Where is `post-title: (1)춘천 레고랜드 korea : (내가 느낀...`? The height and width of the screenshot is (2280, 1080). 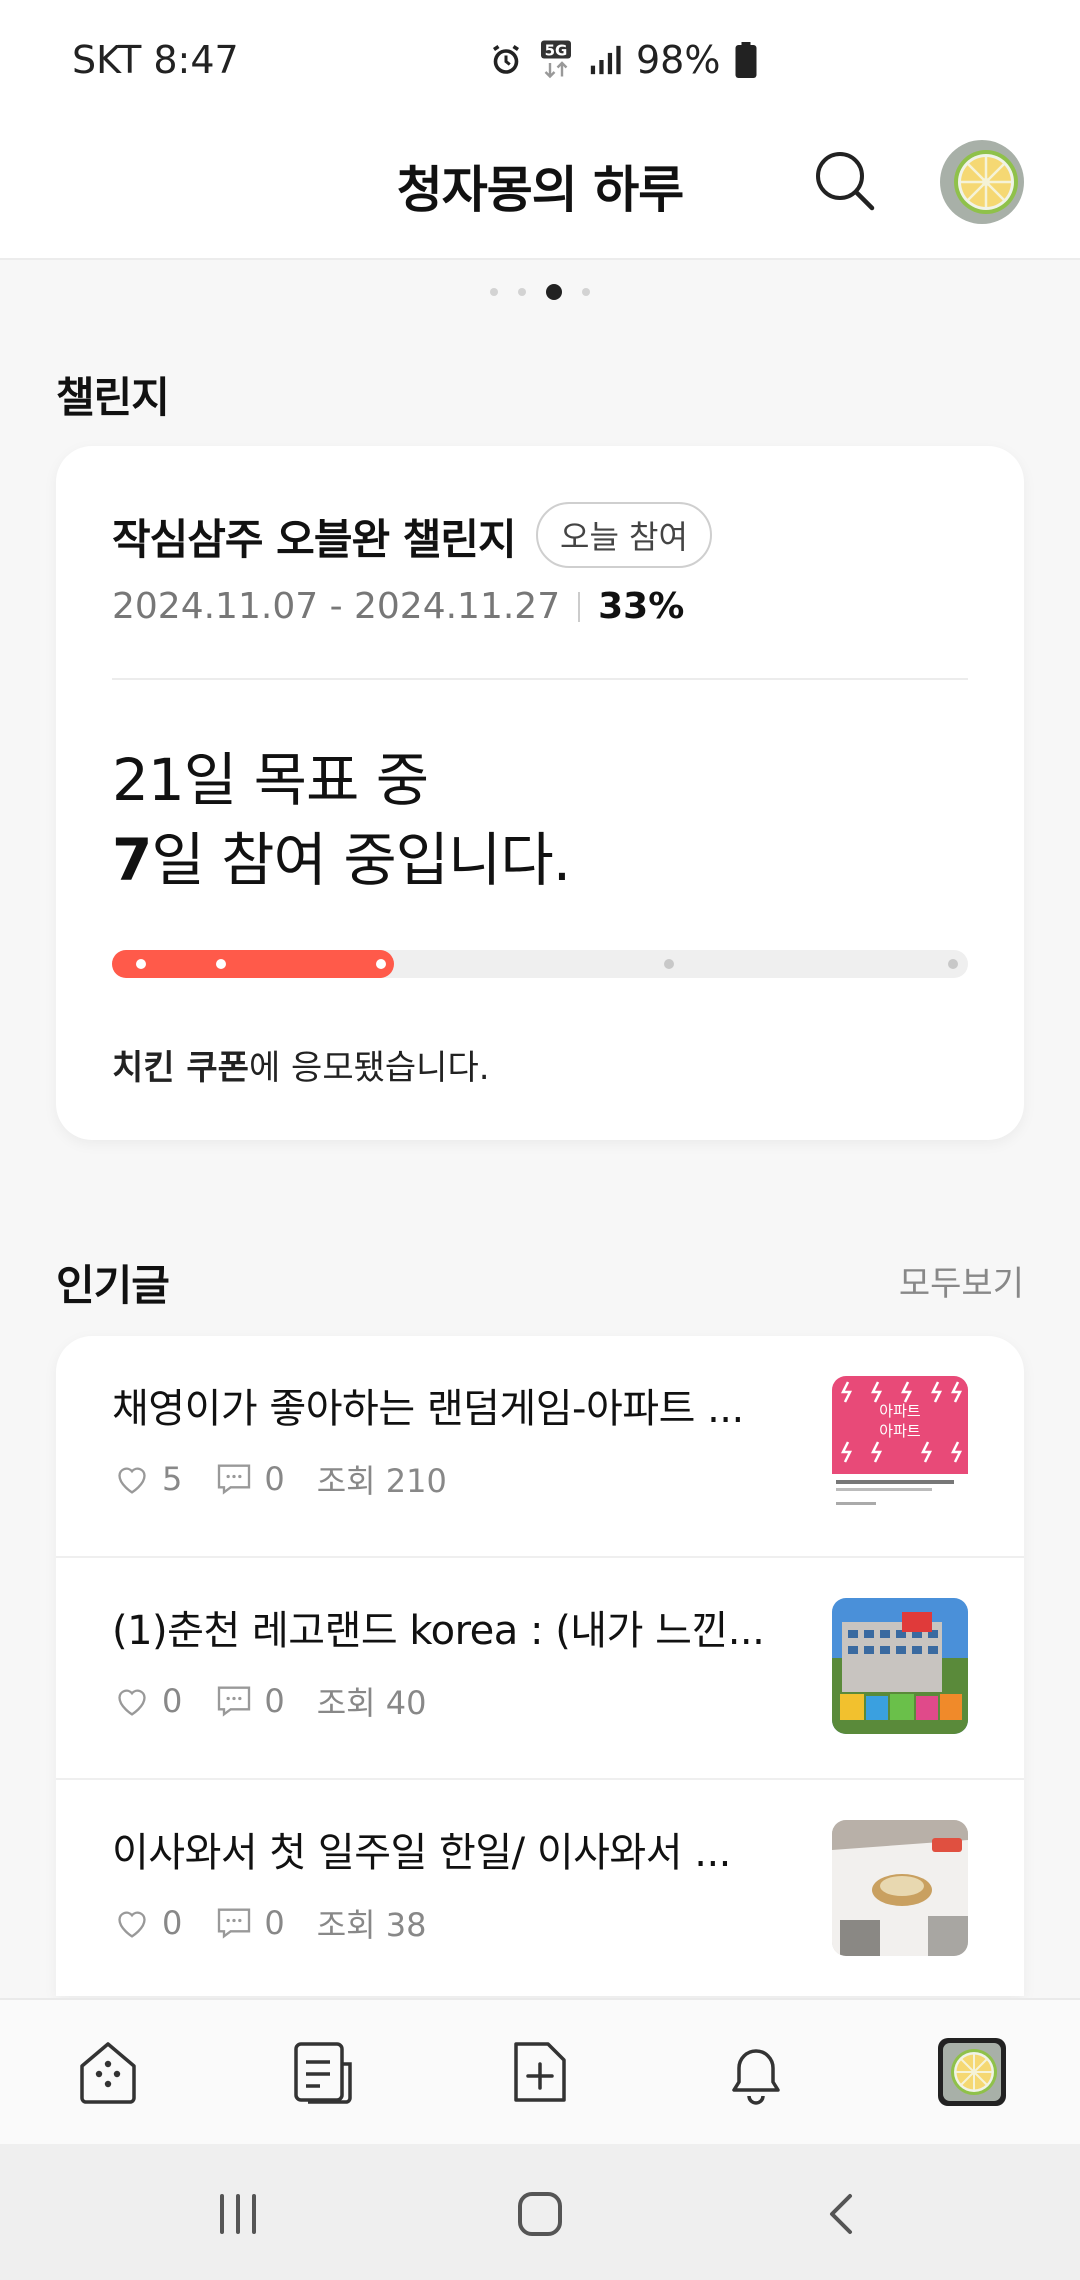
post-title: (1)춘천 레고랜드 korea : (내가 느낀... is located at coordinates (438, 1631).